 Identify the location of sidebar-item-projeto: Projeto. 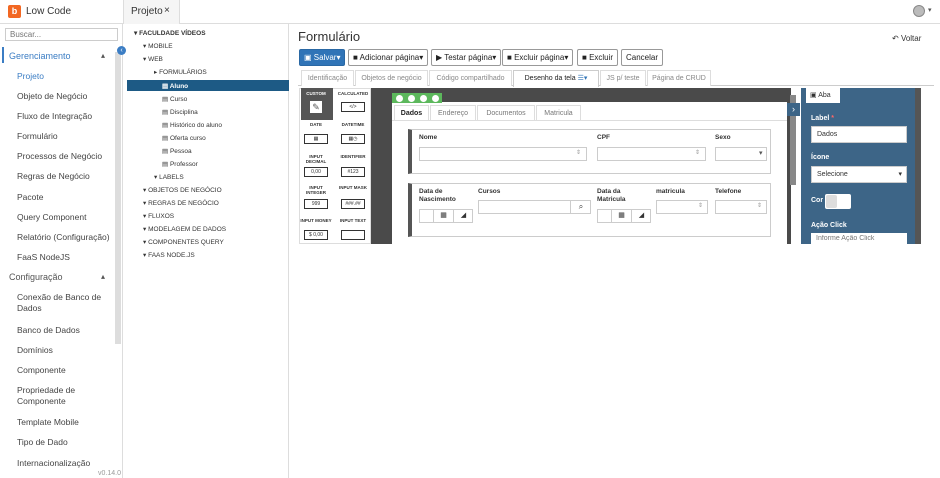
(64, 76).